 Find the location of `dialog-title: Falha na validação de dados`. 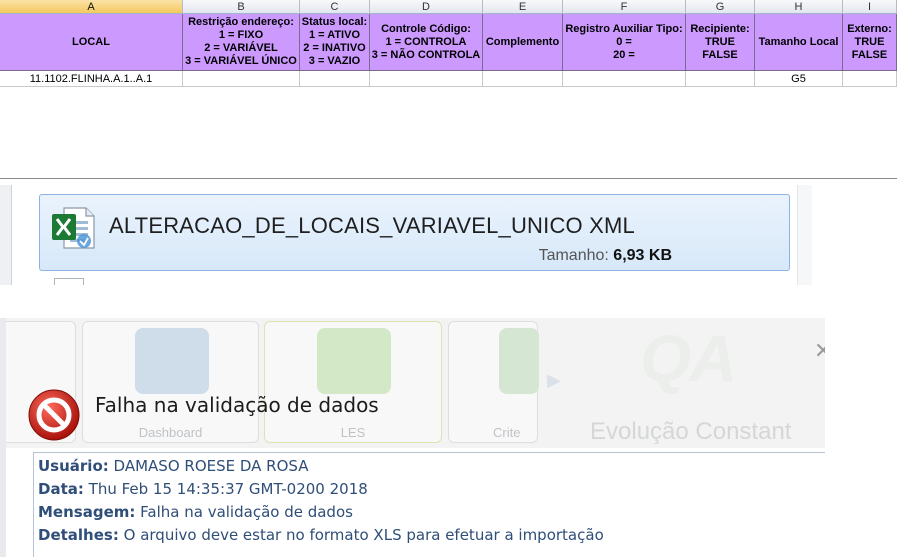

dialog-title: Falha na validação de dados is located at coordinates (237, 405).